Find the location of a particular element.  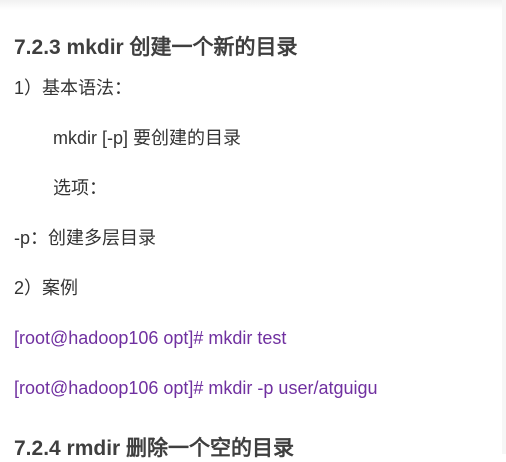

syntax-line: mkdir [-p] 要创建的目录 is located at coordinates (147, 138).